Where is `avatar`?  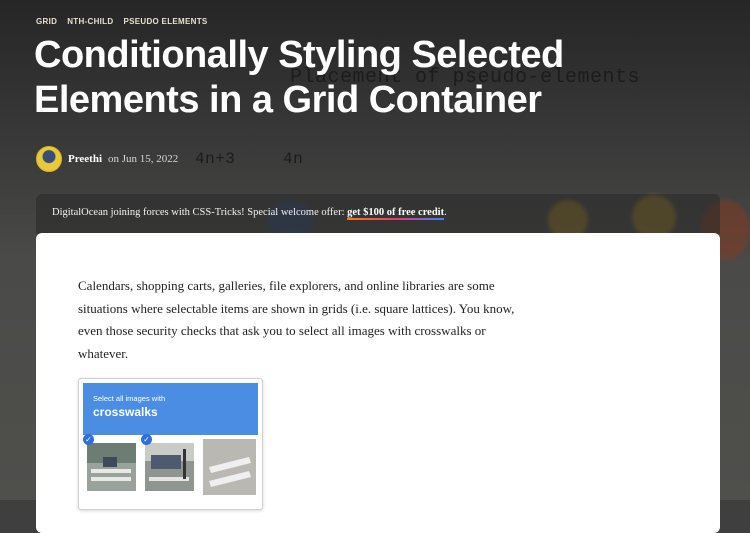
avatar is located at coordinates (49, 159).